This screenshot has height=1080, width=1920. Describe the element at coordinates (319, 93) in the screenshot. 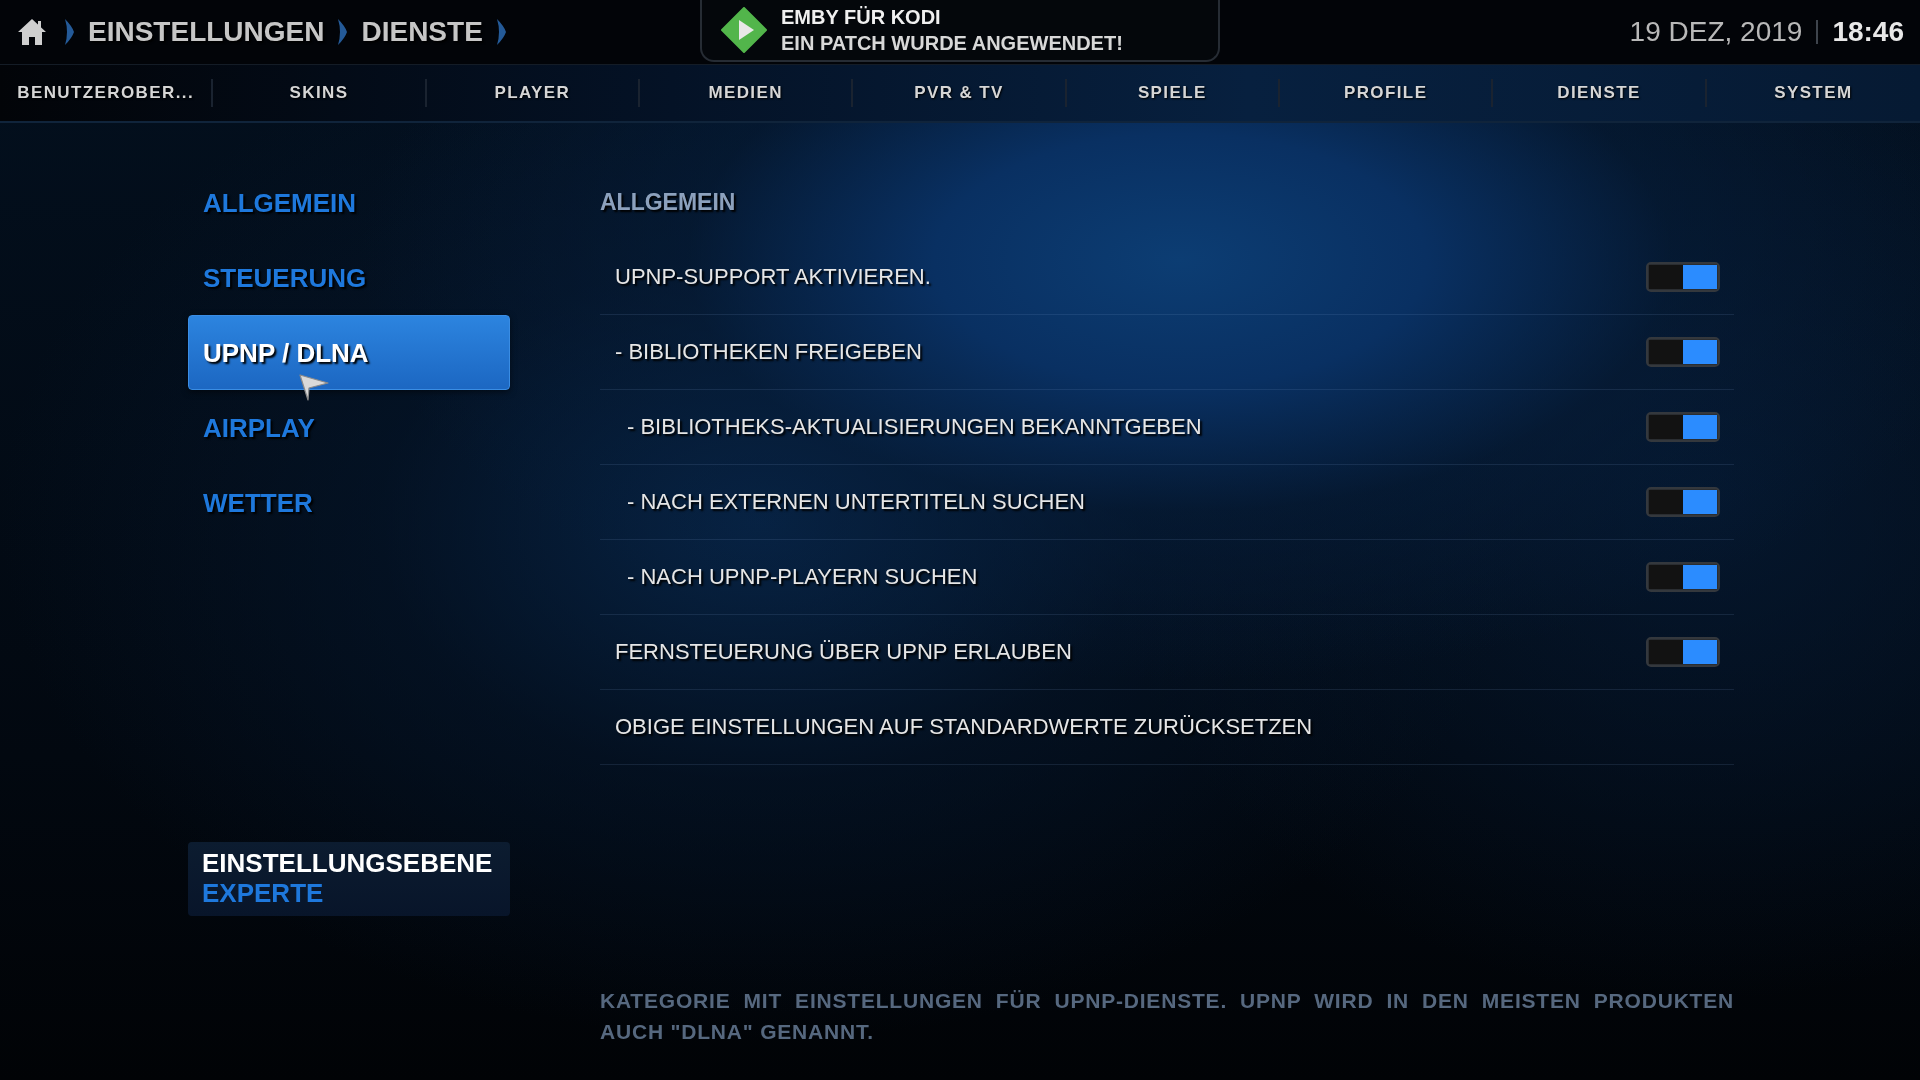

I see `menu-tab: SKINS` at that location.